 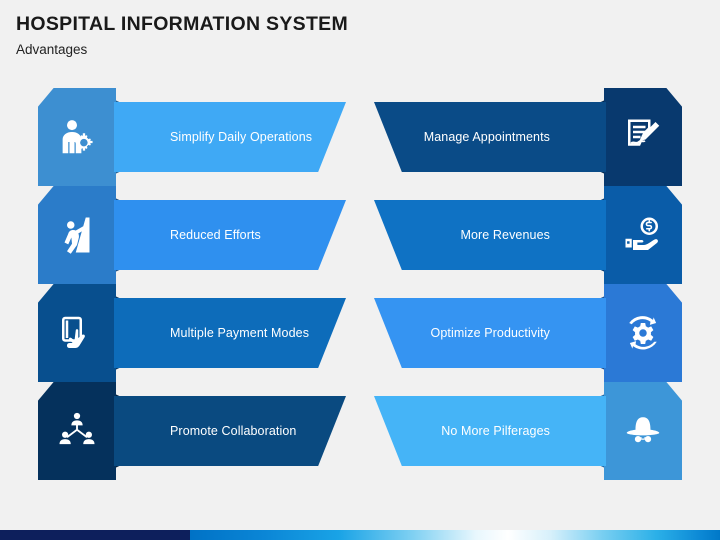 I want to click on advantage-banner: Promote Collaboration, so click(x=230, y=431).